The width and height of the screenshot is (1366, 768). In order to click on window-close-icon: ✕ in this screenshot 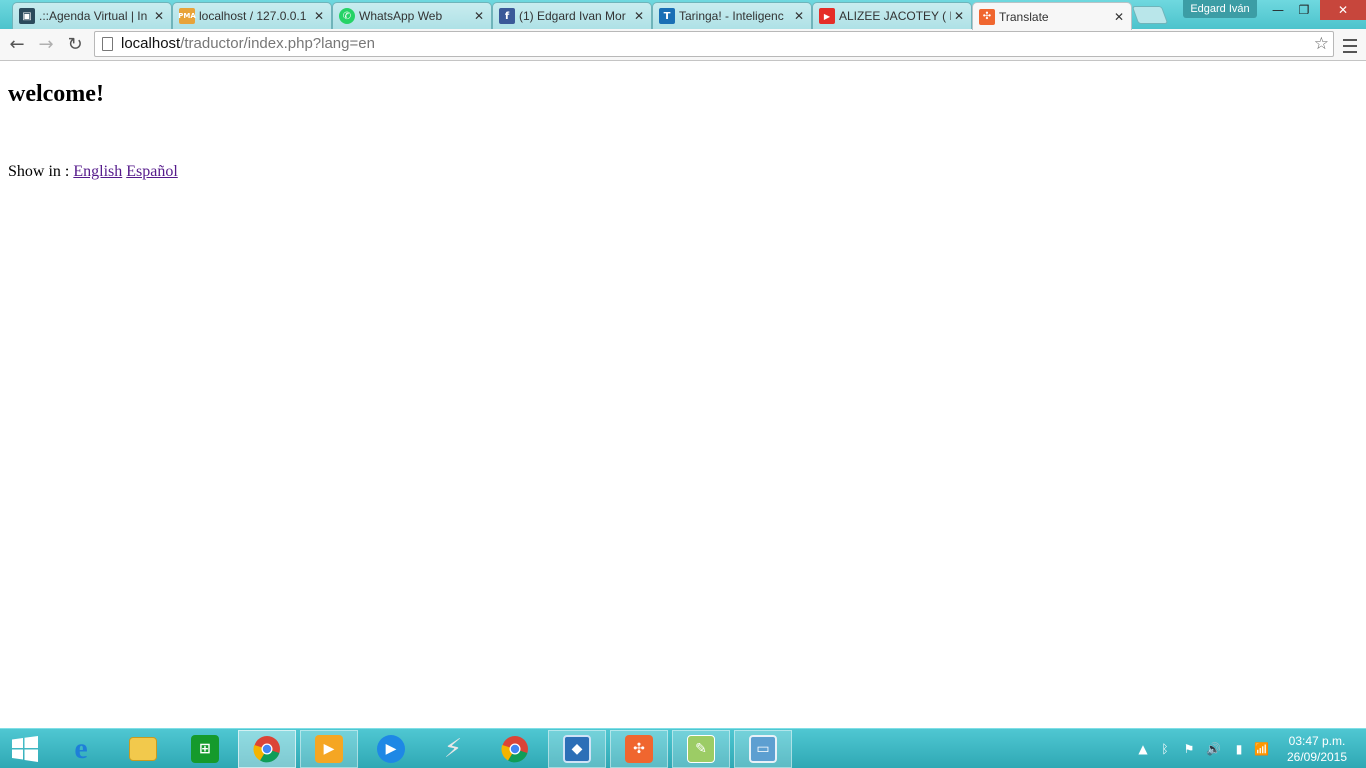, I will do `click(1343, 10)`.